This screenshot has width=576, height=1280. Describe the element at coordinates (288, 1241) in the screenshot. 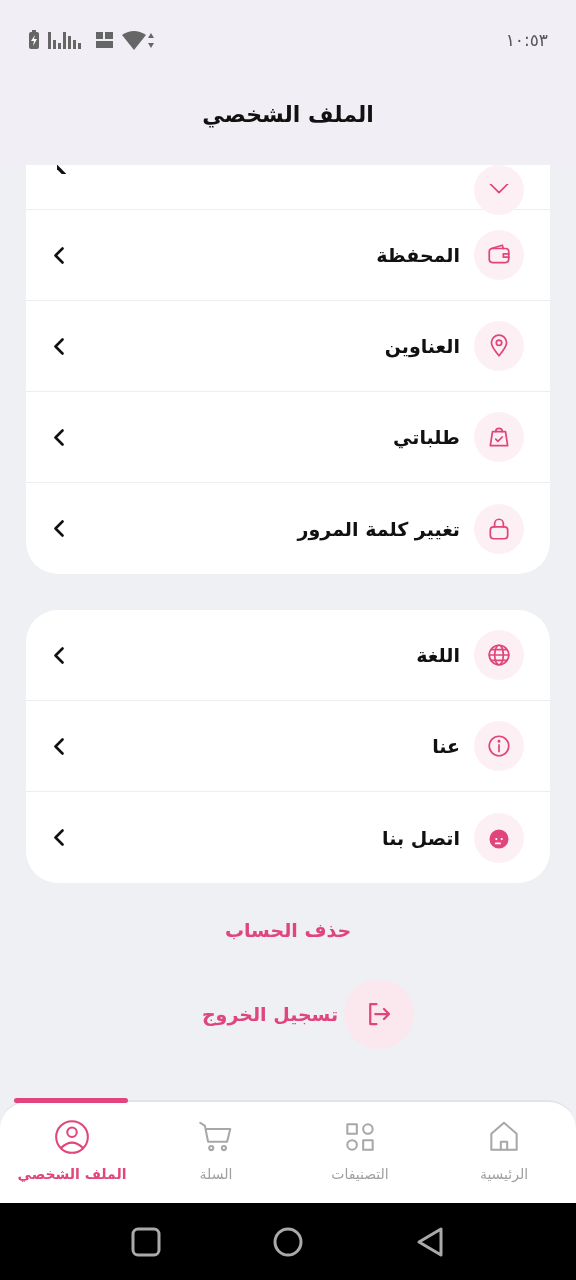

I see `home-icon` at that location.